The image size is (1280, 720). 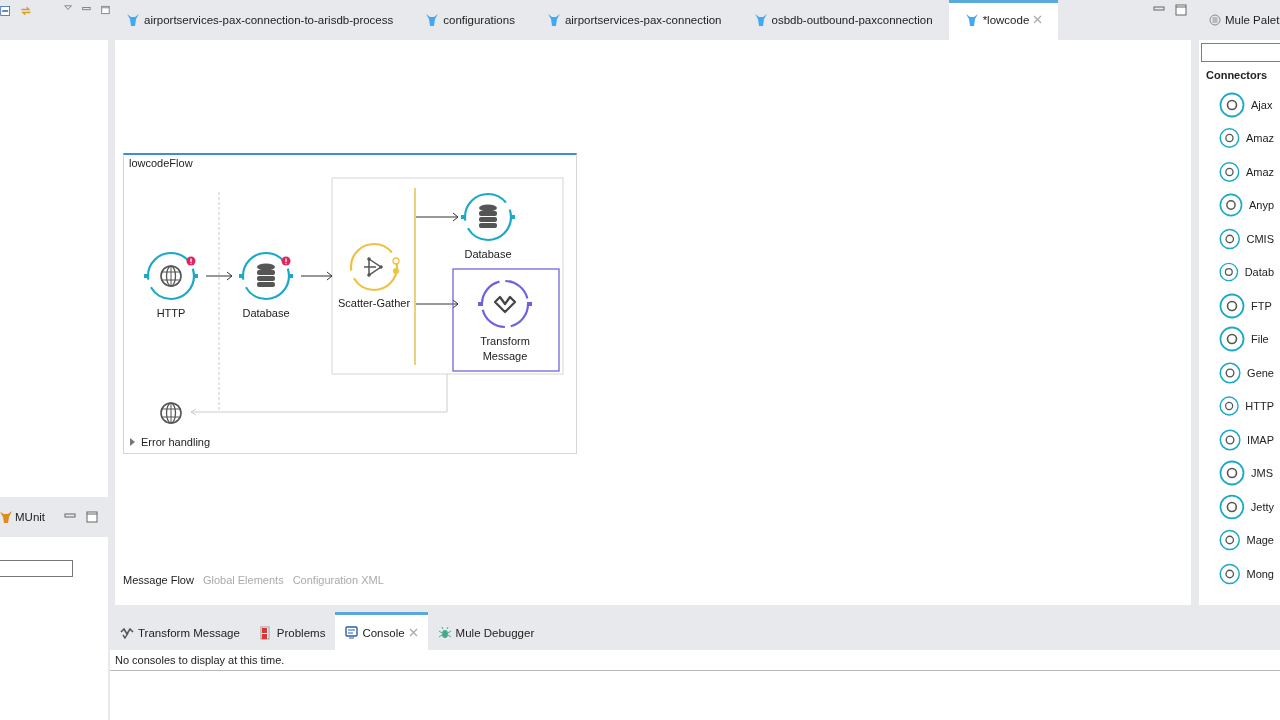 I want to click on panel-tab: Problems, so click(x=292, y=631).